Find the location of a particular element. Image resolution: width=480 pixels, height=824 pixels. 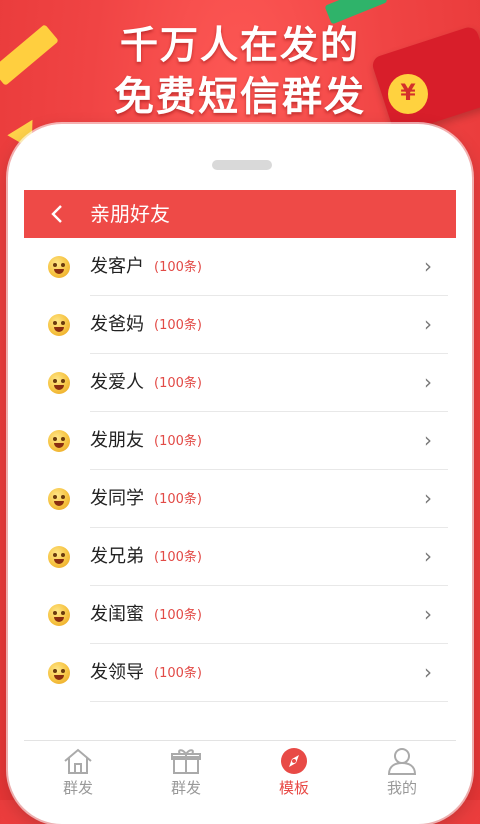

tab-mine: 我的 is located at coordinates (402, 770).